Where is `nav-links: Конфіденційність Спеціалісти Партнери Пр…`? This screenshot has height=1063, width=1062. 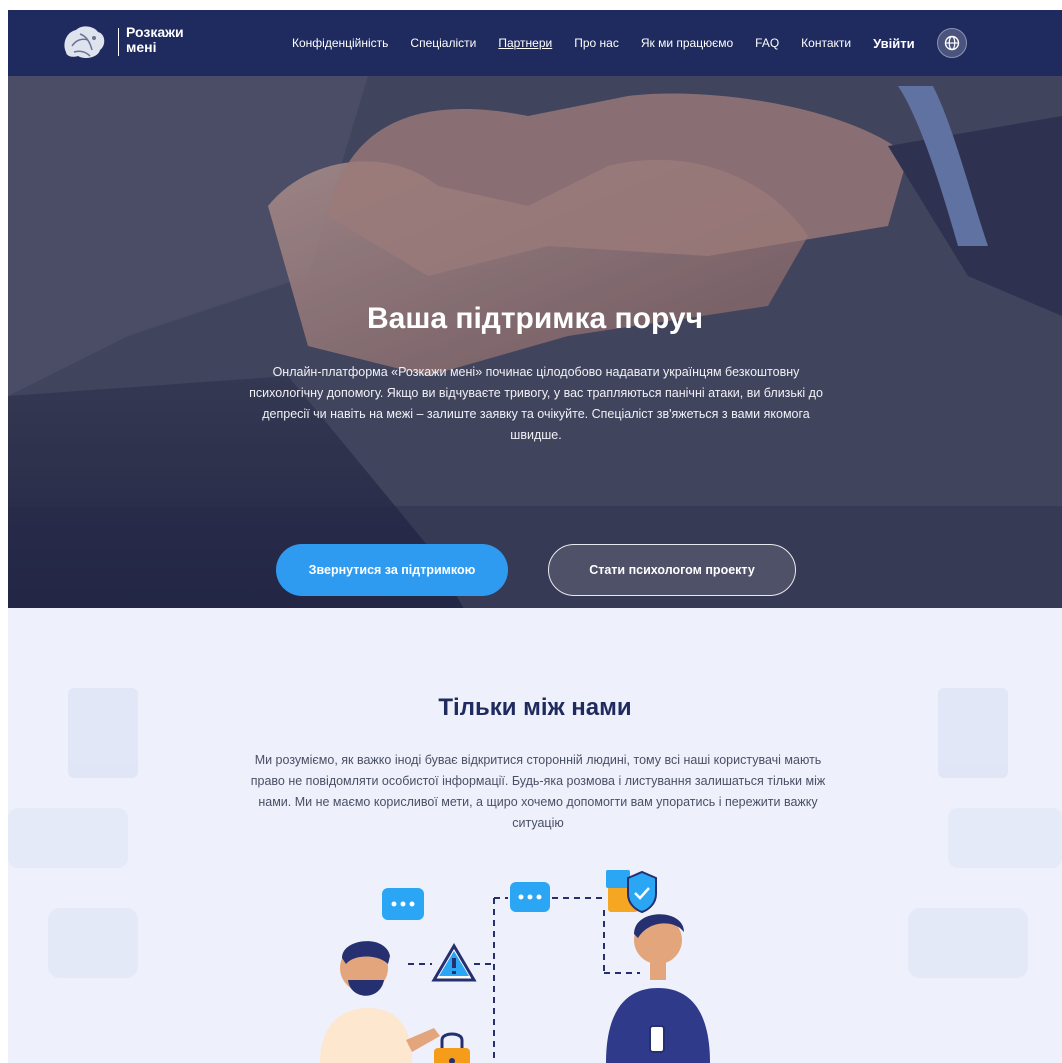 nav-links: Конфіденційність Спеціалісти Партнери Пр… is located at coordinates (629, 43).